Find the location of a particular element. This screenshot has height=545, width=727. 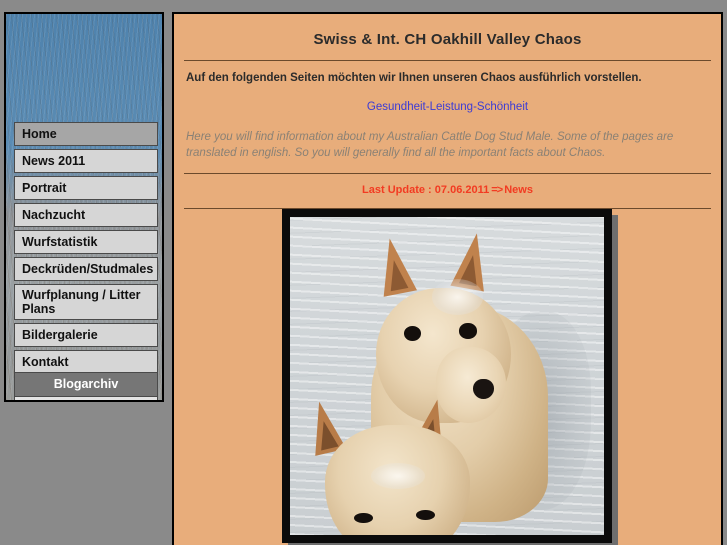

link-leistung: Leistung is located at coordinates (451, 107).